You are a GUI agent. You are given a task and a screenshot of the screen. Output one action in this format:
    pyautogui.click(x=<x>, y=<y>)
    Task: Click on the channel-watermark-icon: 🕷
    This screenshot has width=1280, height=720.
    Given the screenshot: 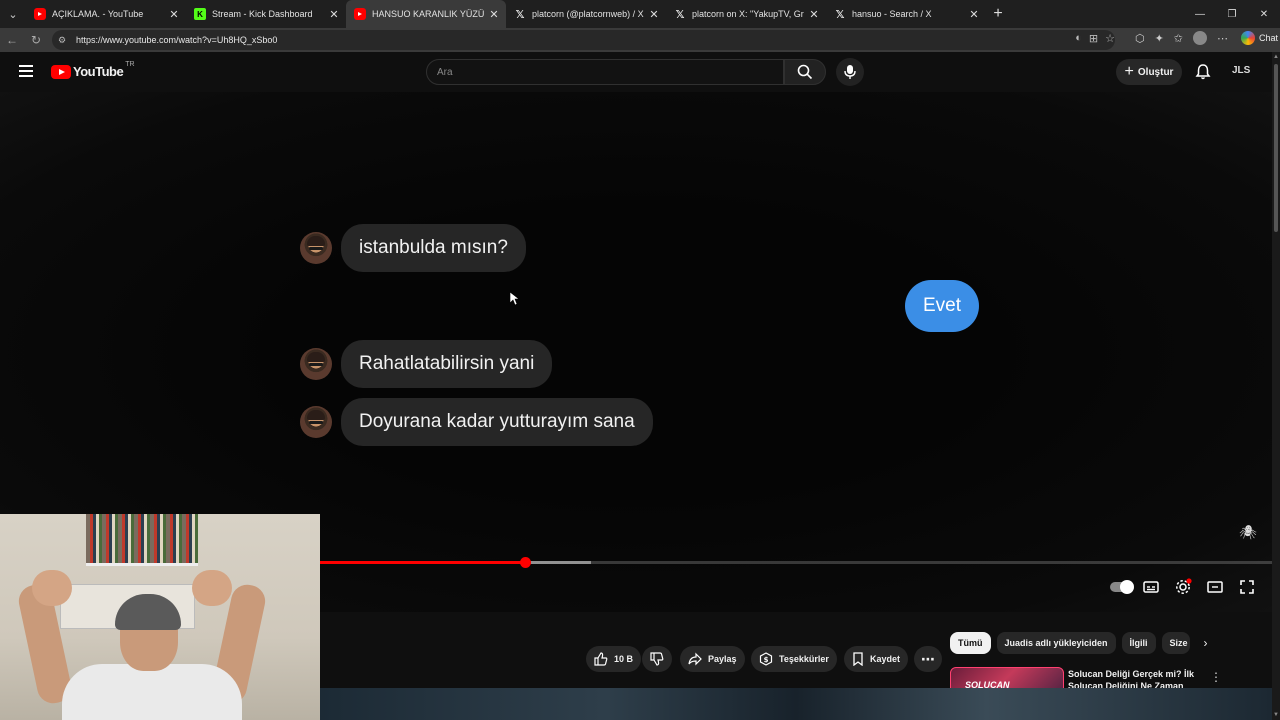 What is the action you would take?
    pyautogui.click(x=1248, y=532)
    